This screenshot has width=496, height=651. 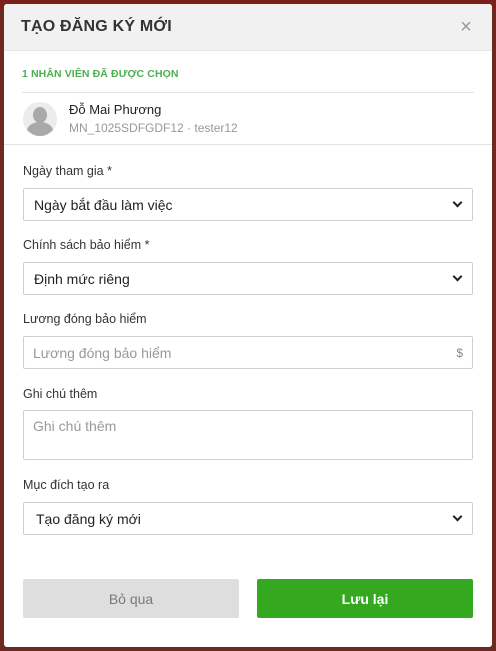 What do you see at coordinates (248, 72) in the screenshot?
I see `selected-count-label: 1 NHÂN VIÊN ĐÃ ĐƯỢC CHỌN` at bounding box center [248, 72].